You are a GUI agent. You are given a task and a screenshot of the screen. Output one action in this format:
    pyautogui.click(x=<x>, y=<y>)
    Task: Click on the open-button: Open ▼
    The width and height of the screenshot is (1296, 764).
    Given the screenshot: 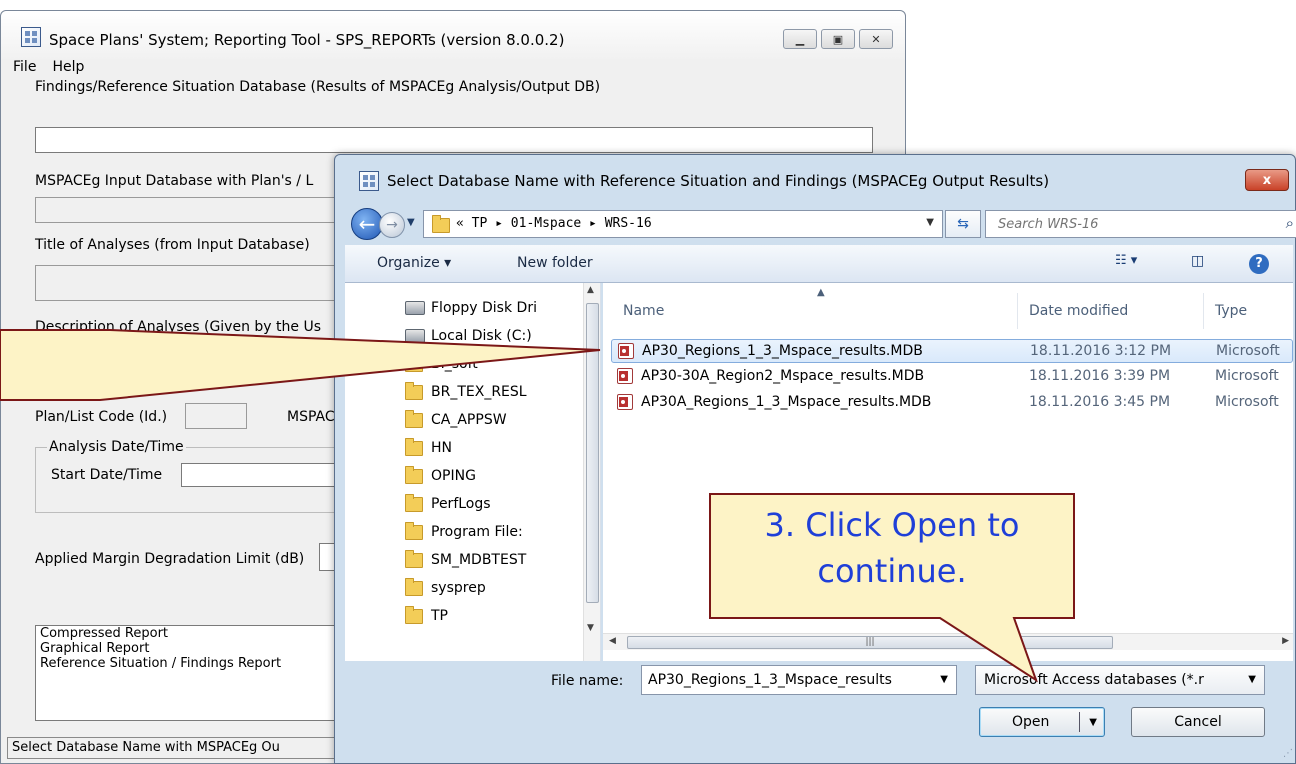 What is the action you would take?
    pyautogui.click(x=1042, y=722)
    